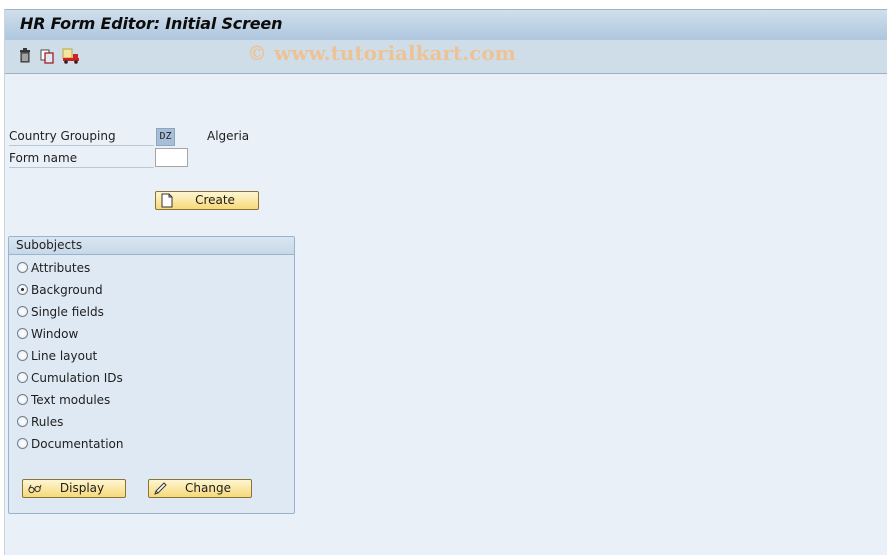  What do you see at coordinates (64, 356) in the screenshot?
I see `radio-label: Line layout` at bounding box center [64, 356].